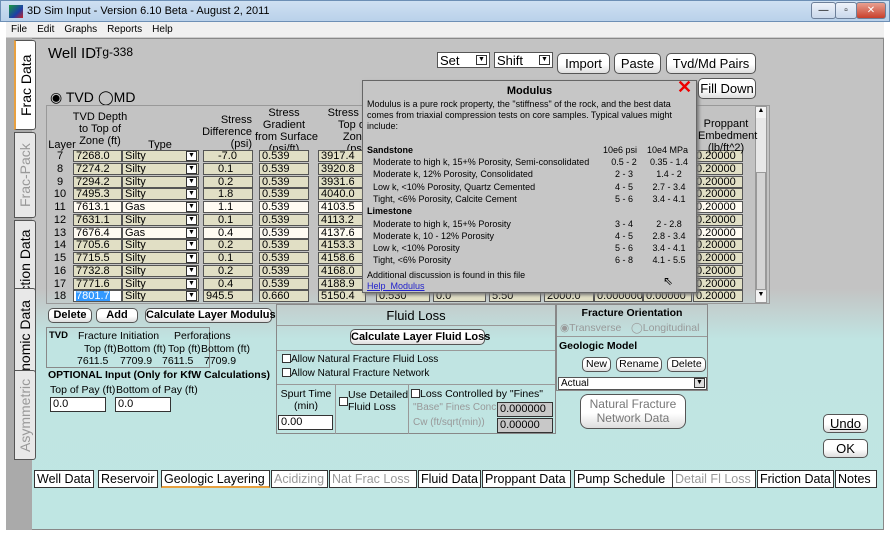 The image size is (890, 533). I want to click on tab-frac-data: Frac Data, so click(25, 85).